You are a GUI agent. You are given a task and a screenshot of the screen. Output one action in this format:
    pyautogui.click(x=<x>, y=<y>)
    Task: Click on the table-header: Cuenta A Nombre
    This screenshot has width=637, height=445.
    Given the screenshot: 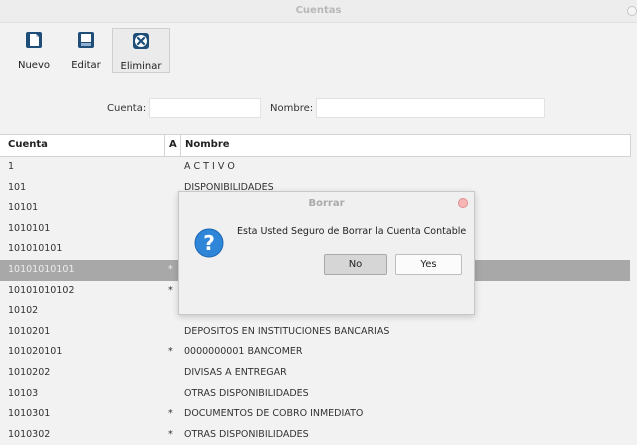 What is the action you would take?
    pyautogui.click(x=315, y=145)
    